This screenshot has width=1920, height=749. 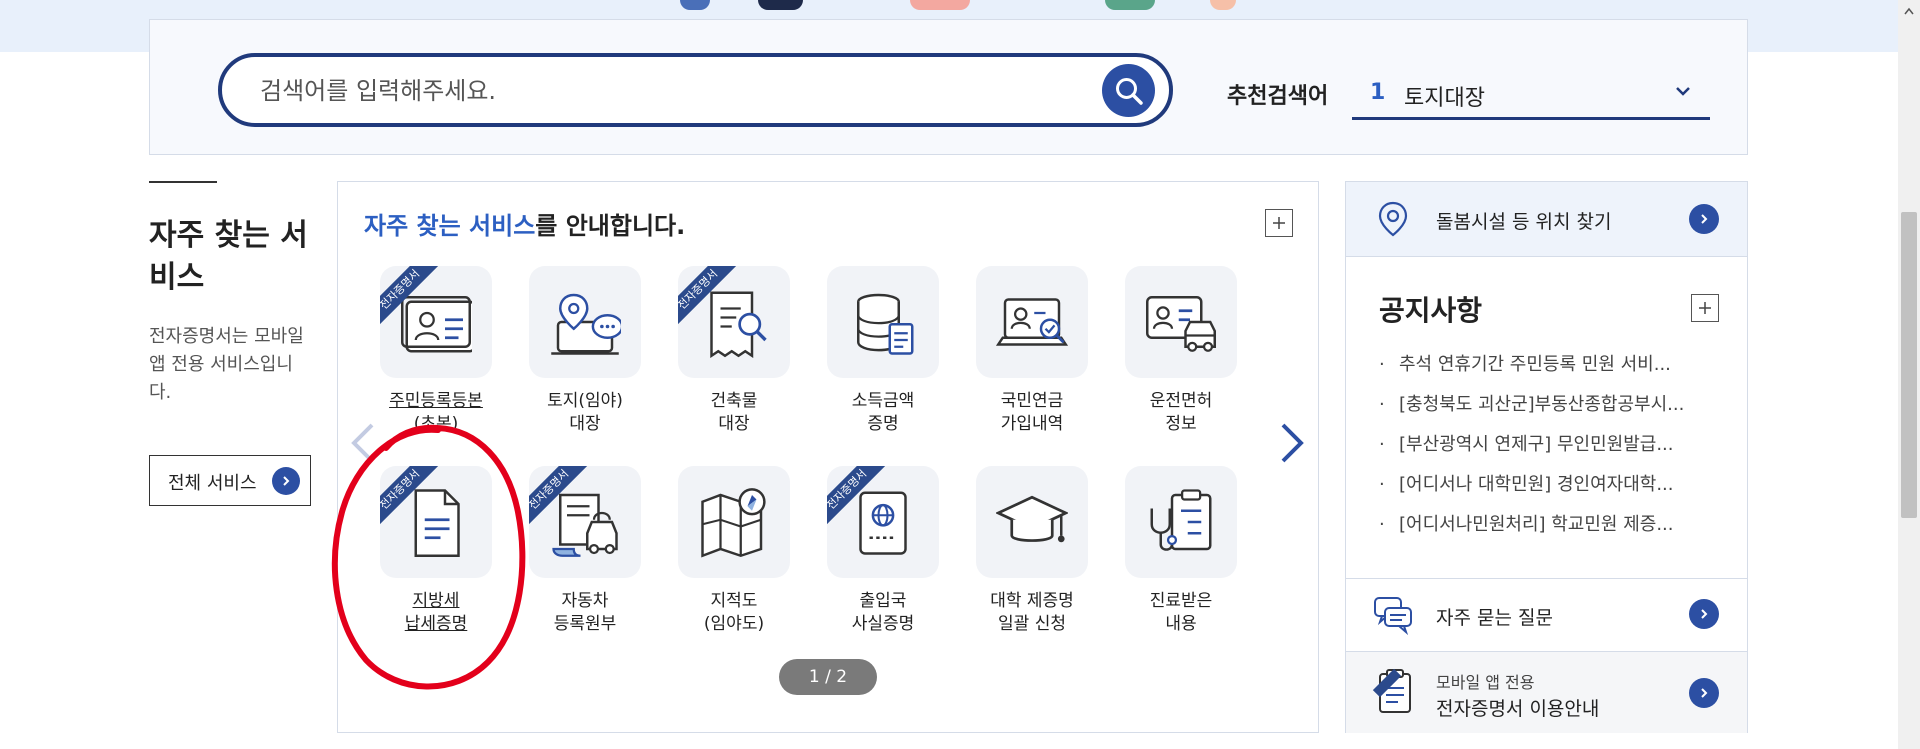 I want to click on e-certificate-guide-link: 모바일 앱 전용 전자증명서 이용안내, so click(x=1546, y=692).